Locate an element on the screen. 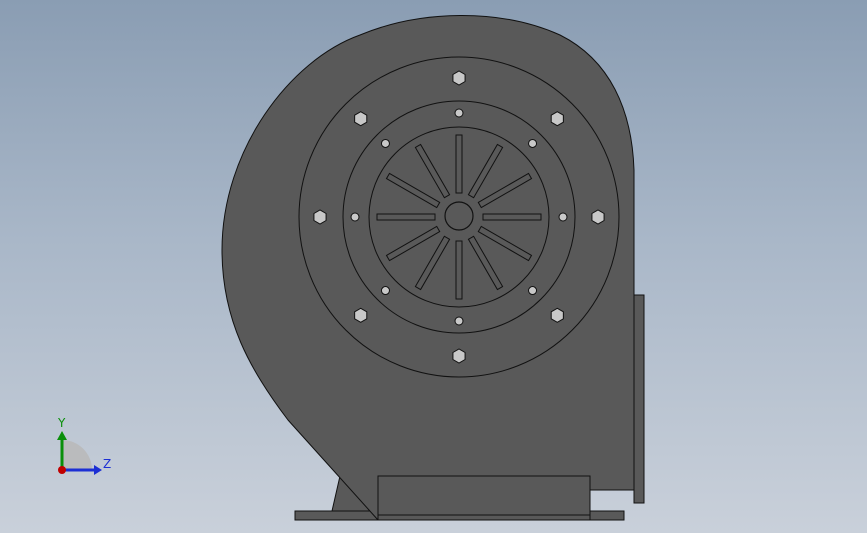 The image size is (867, 533). x-axis-dot is located at coordinates (62, 470).